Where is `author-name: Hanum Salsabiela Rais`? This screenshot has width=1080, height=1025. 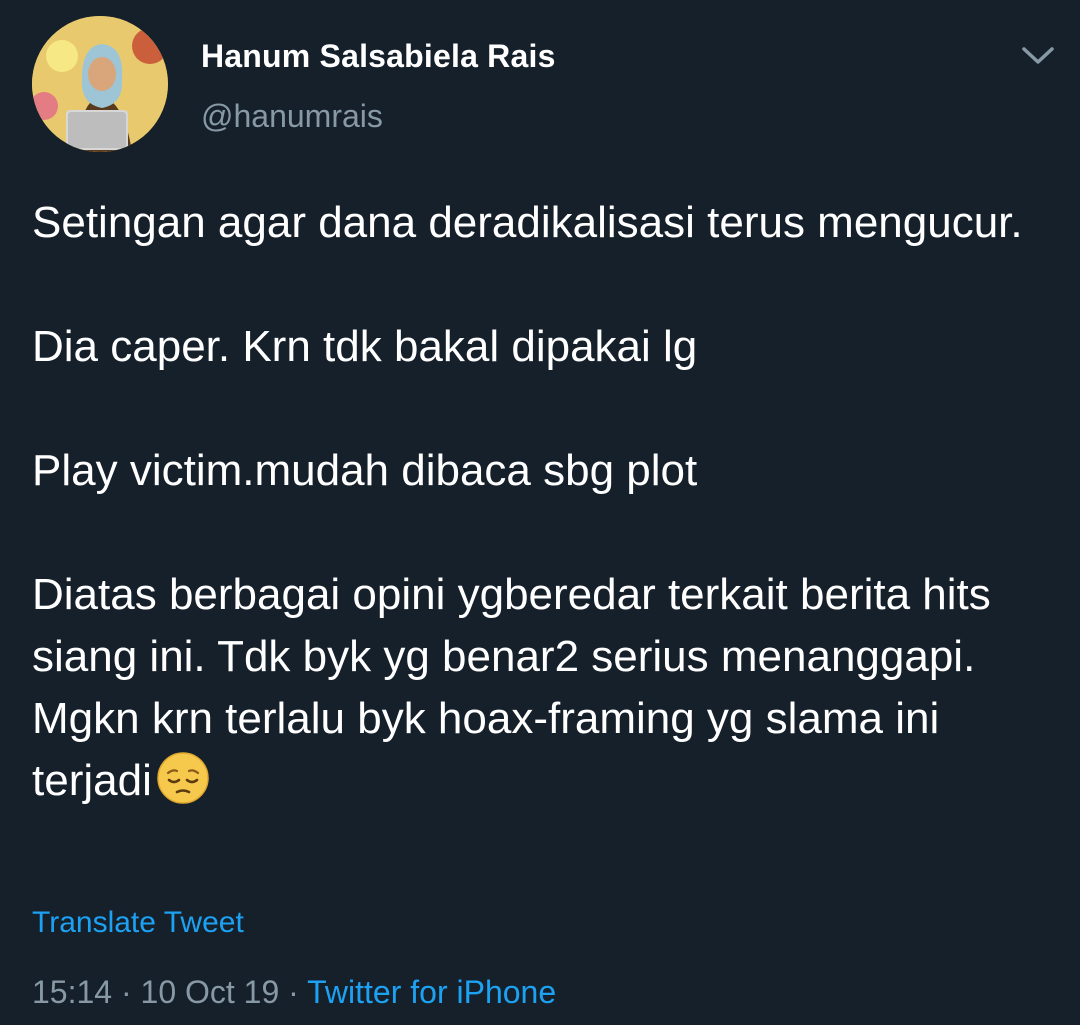
author-name: Hanum Salsabiela Rais is located at coordinates (378, 56).